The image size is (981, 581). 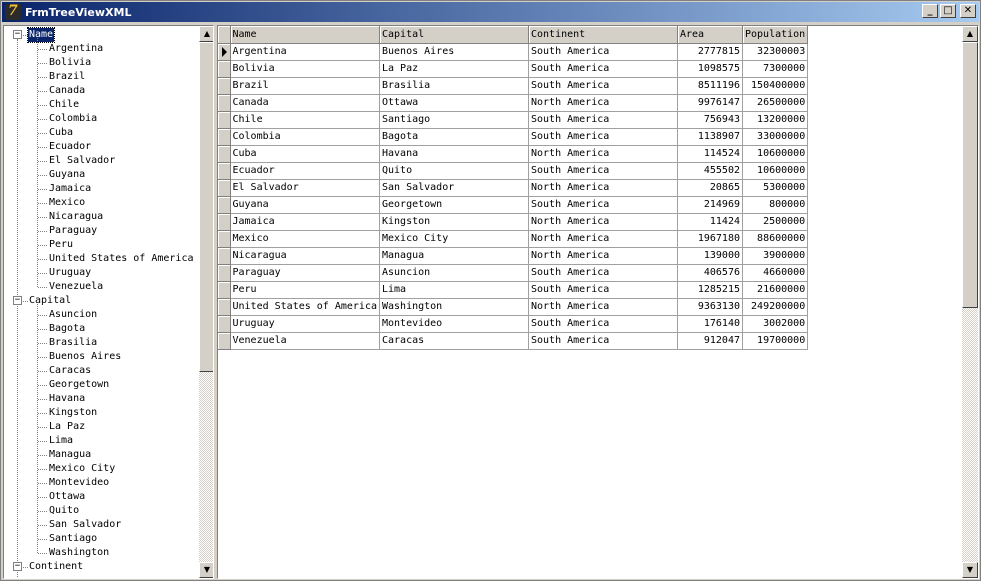 What do you see at coordinates (305, 222) in the screenshot?
I see `grid-cell-name: Jamaica` at bounding box center [305, 222].